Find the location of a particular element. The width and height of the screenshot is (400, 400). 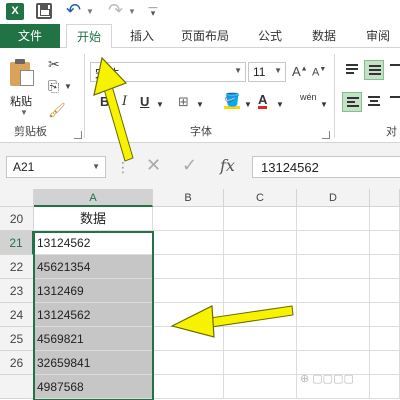

row-header is located at coordinates (17, 387).